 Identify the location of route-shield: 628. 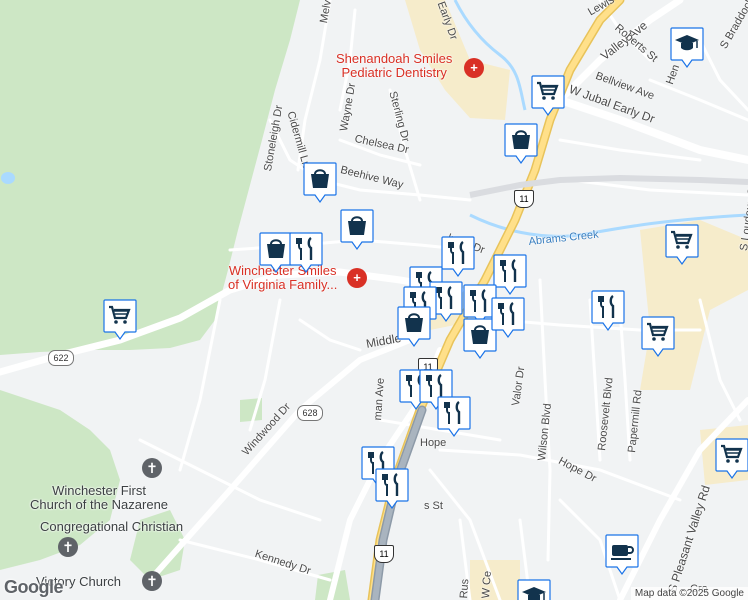
(310, 413).